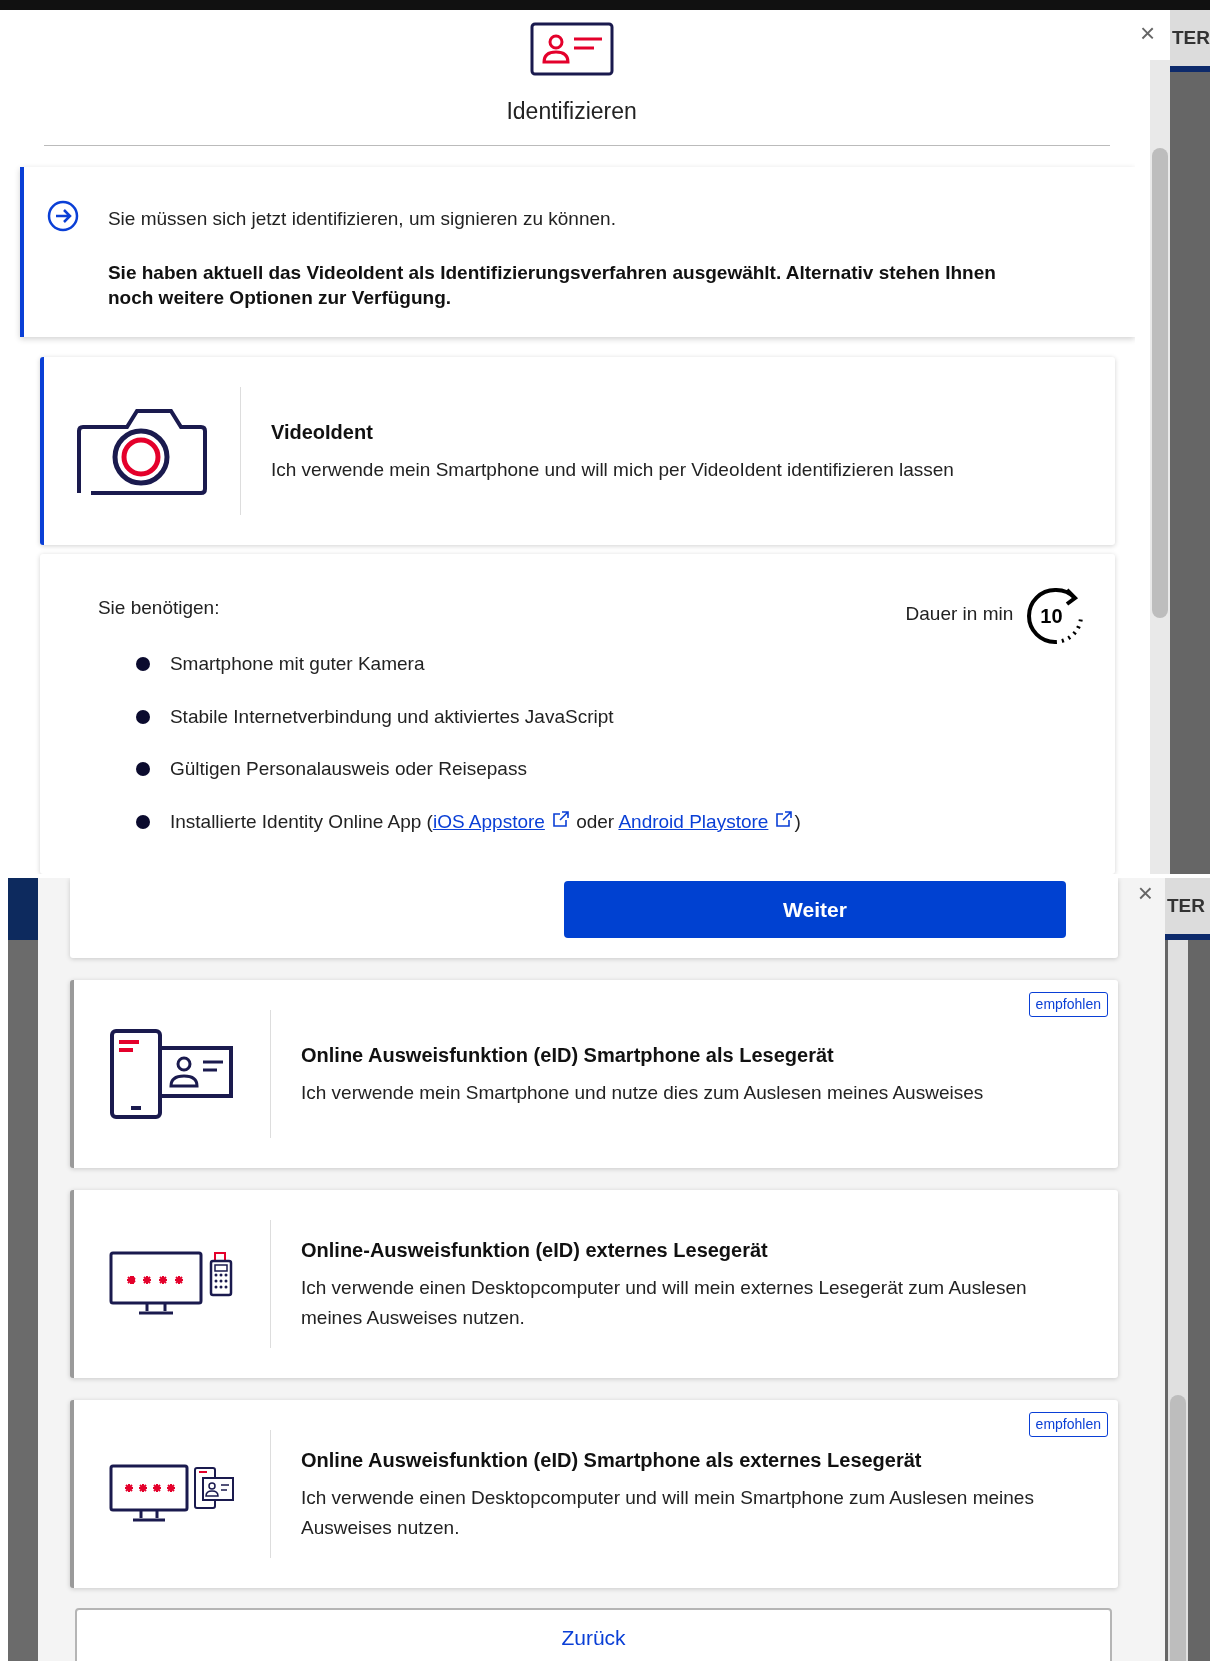 The height and width of the screenshot is (1661, 1210). I want to click on arrow-right-circle-icon, so click(62, 216).